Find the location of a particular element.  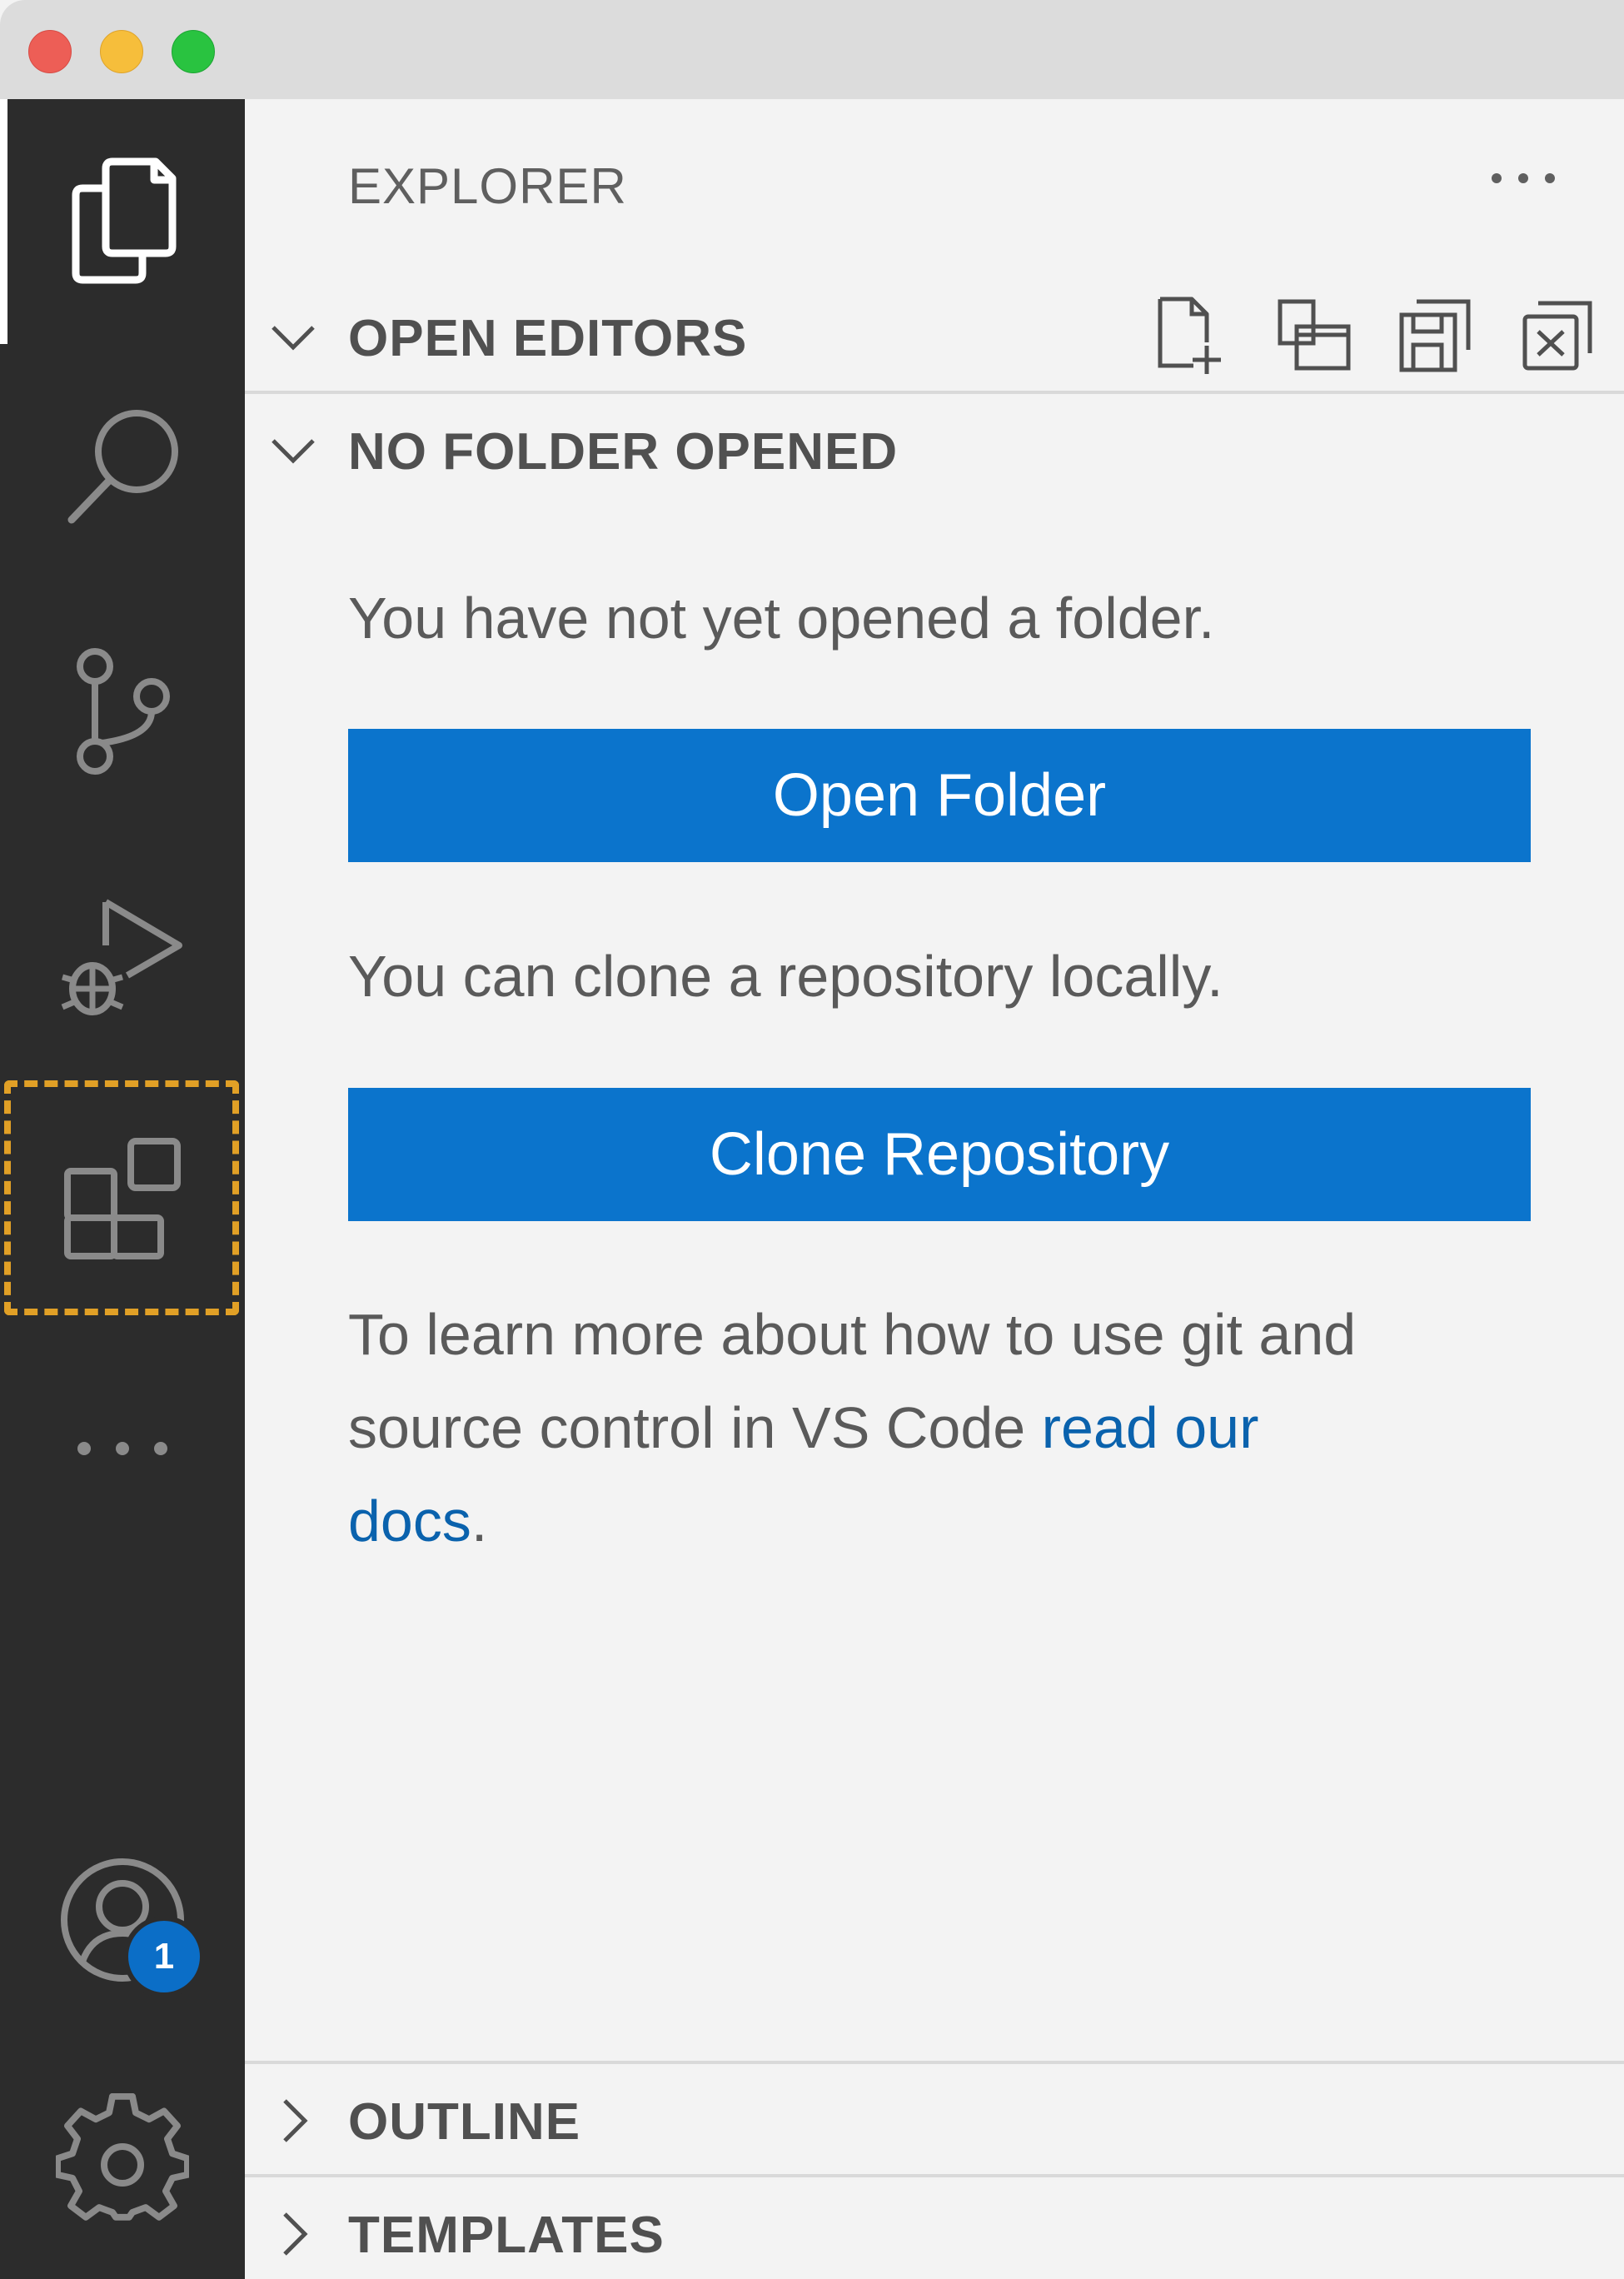

section-no-folder-opened: NO FOLDER OPENED is located at coordinates (934, 450).